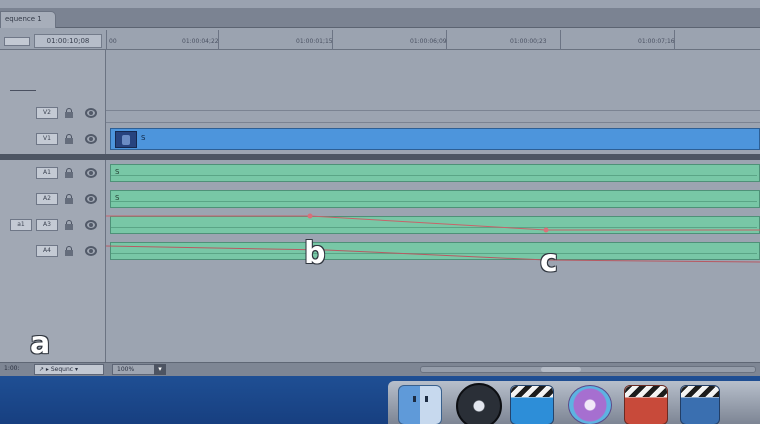 Image resolution: width=760 pixels, height=424 pixels. What do you see at coordinates (21, 225) in the screenshot?
I see `source-patch-a1: a1` at bounding box center [21, 225].